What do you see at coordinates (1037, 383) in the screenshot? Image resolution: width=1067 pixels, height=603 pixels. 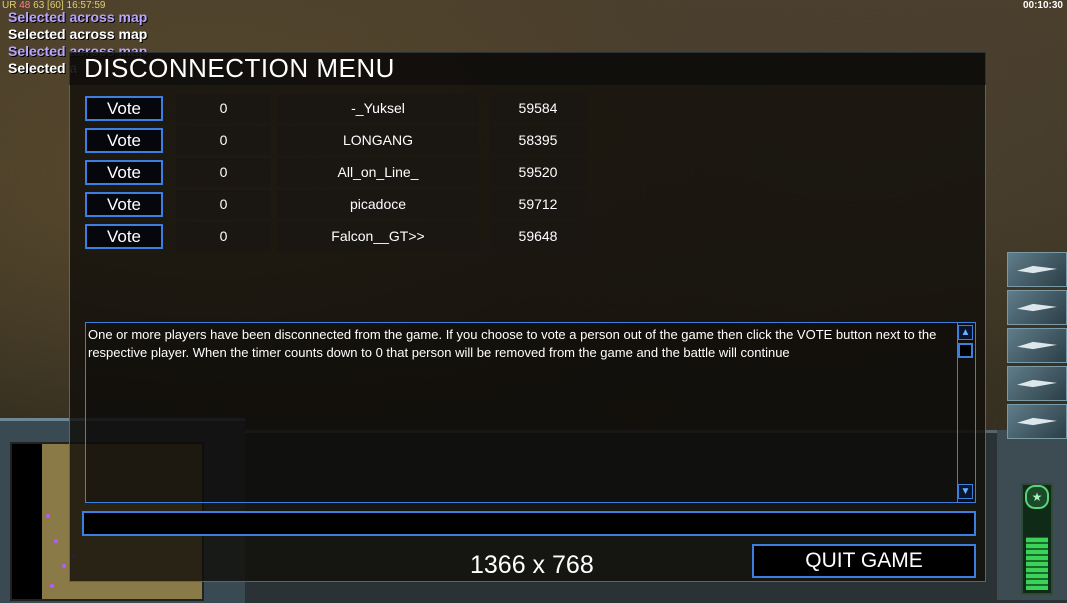 I see `satellite-icon` at bounding box center [1037, 383].